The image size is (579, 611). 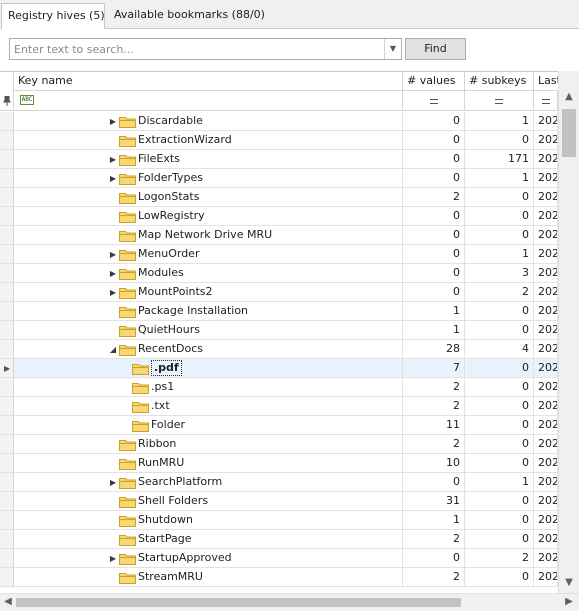 I want to click on scroll-down-icon: ▼, so click(x=569, y=582).